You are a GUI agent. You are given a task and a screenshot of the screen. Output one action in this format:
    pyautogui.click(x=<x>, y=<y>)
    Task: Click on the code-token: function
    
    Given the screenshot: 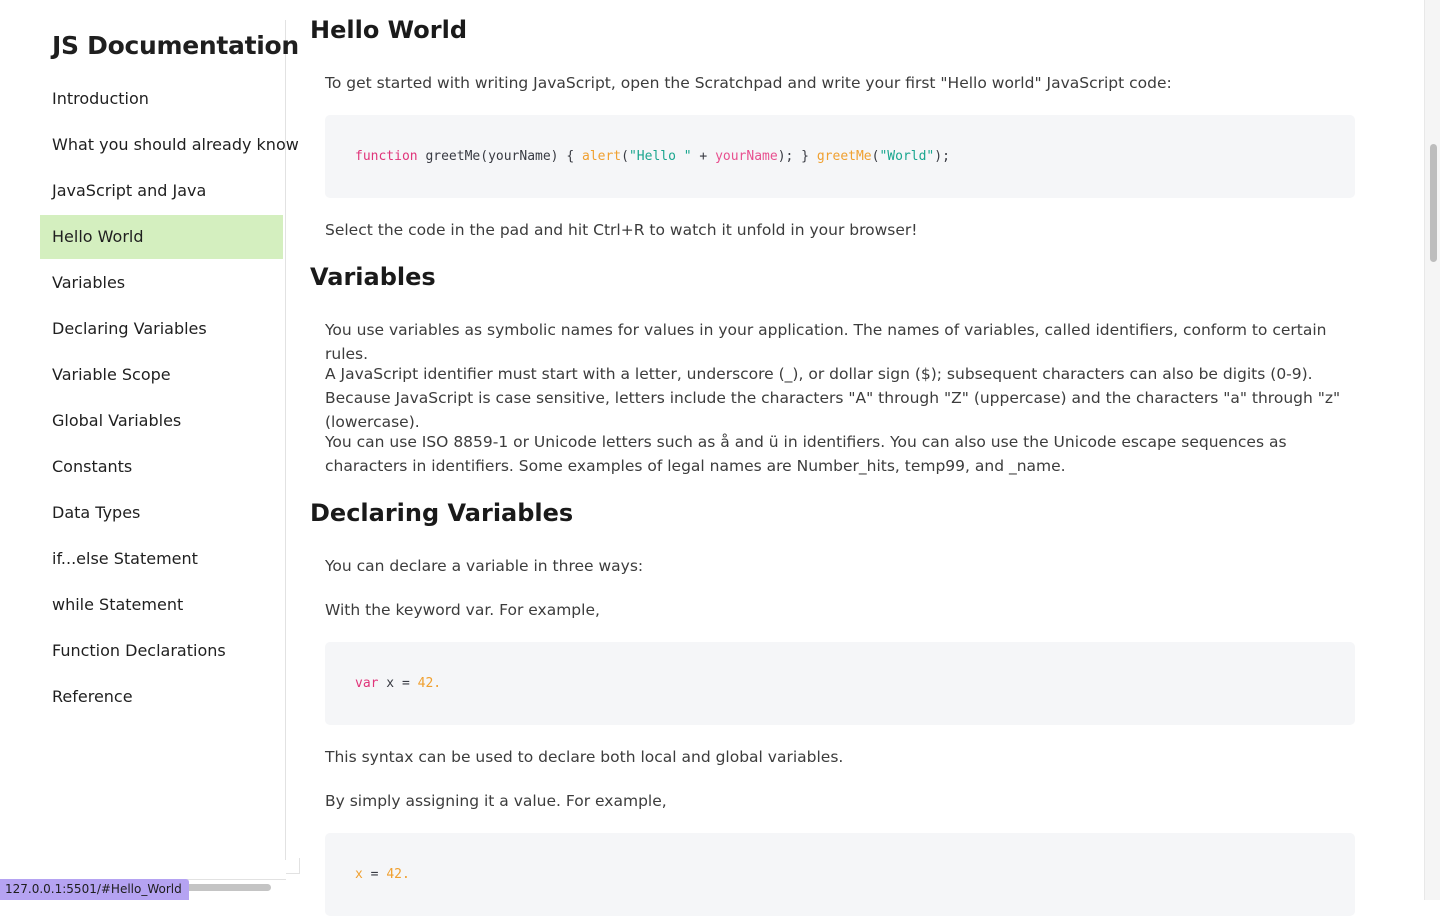 What is the action you would take?
    pyautogui.click(x=386, y=156)
    